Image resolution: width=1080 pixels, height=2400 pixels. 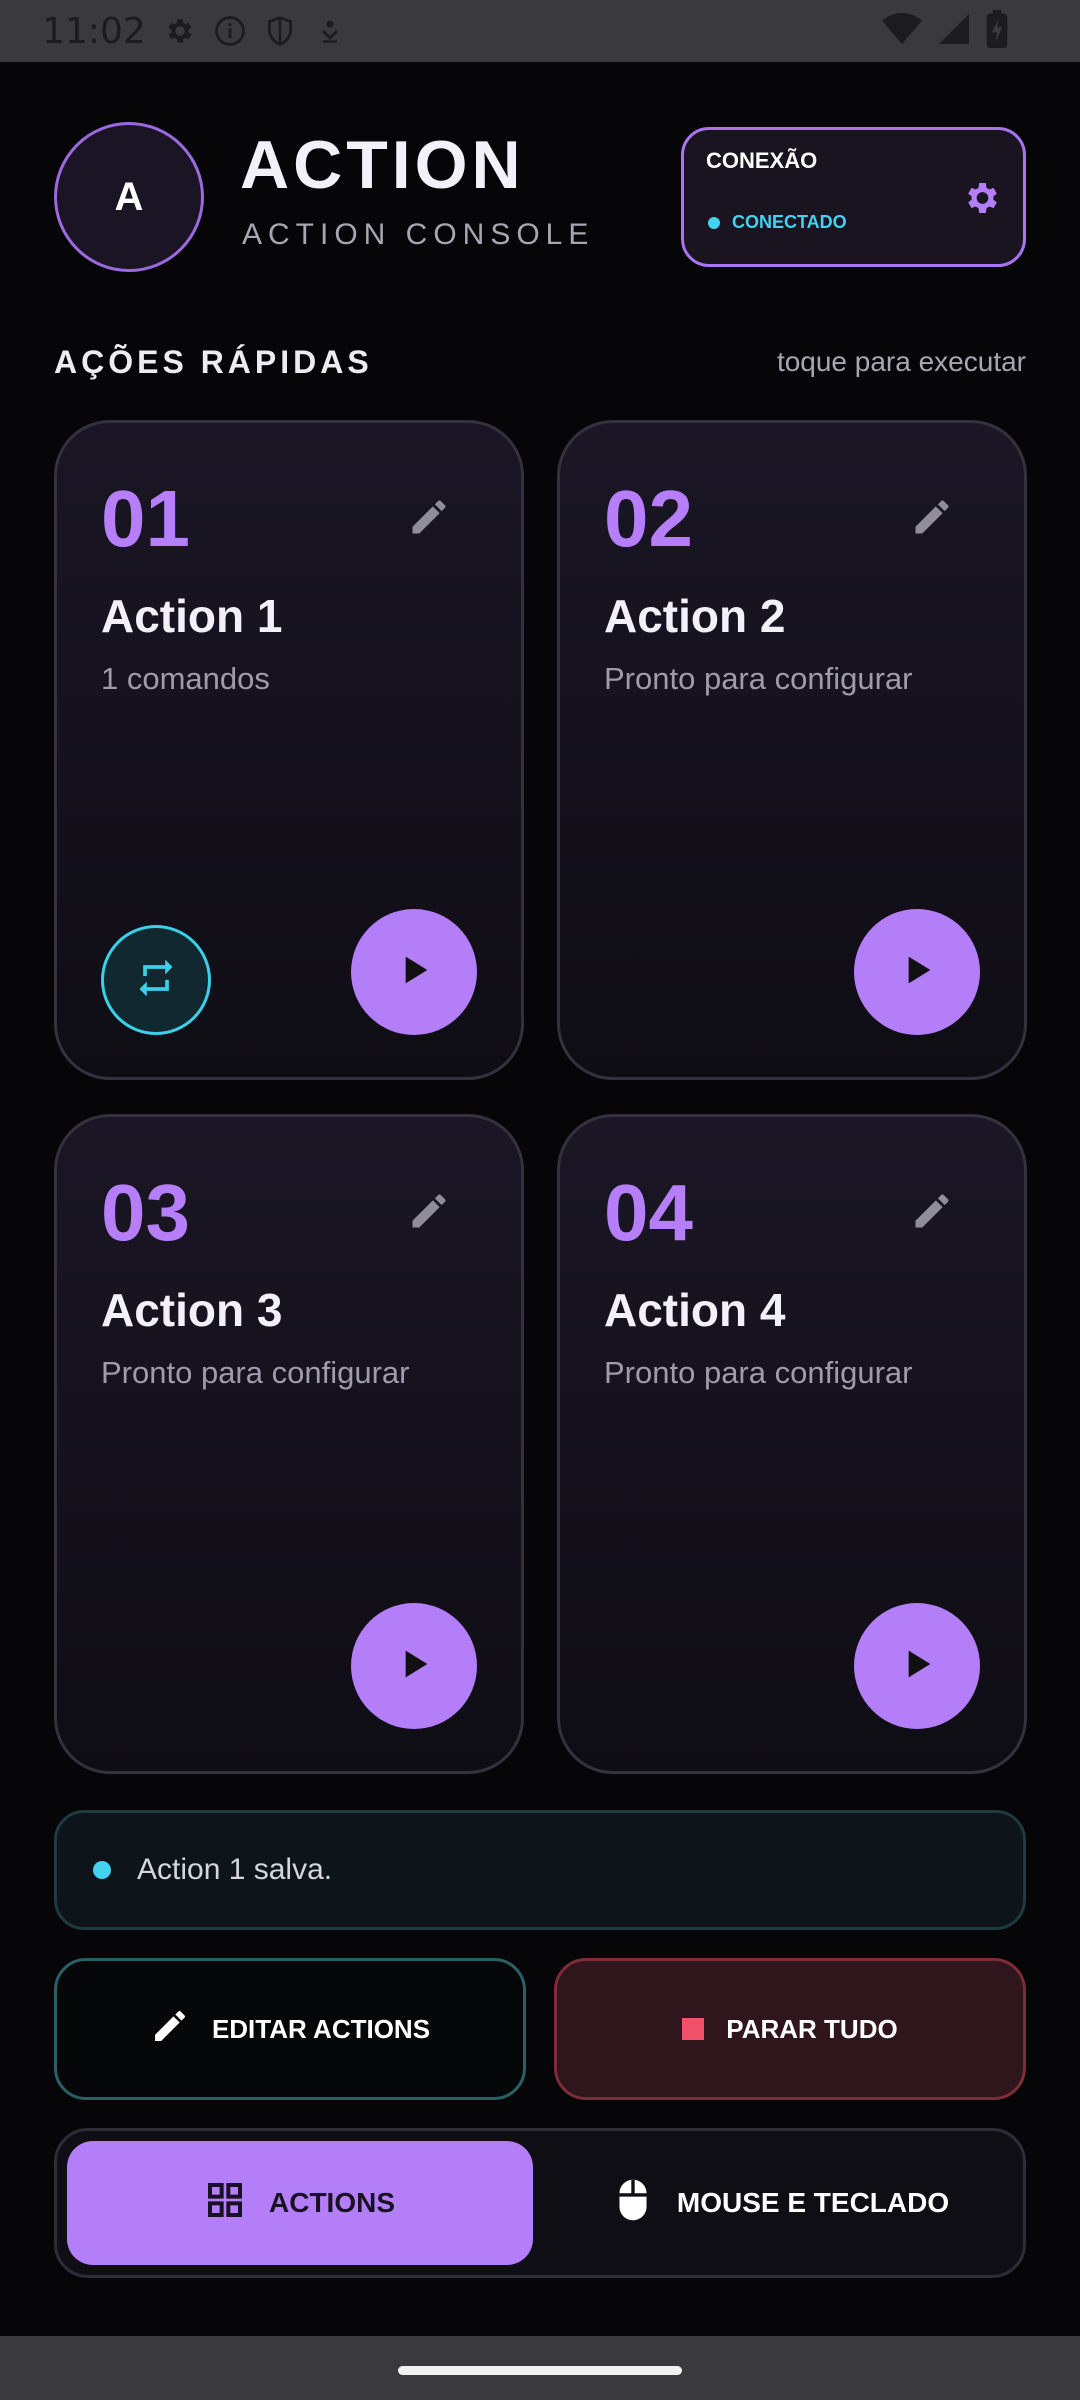 I want to click on tab-actions: ACTIONS, so click(x=300, y=2203).